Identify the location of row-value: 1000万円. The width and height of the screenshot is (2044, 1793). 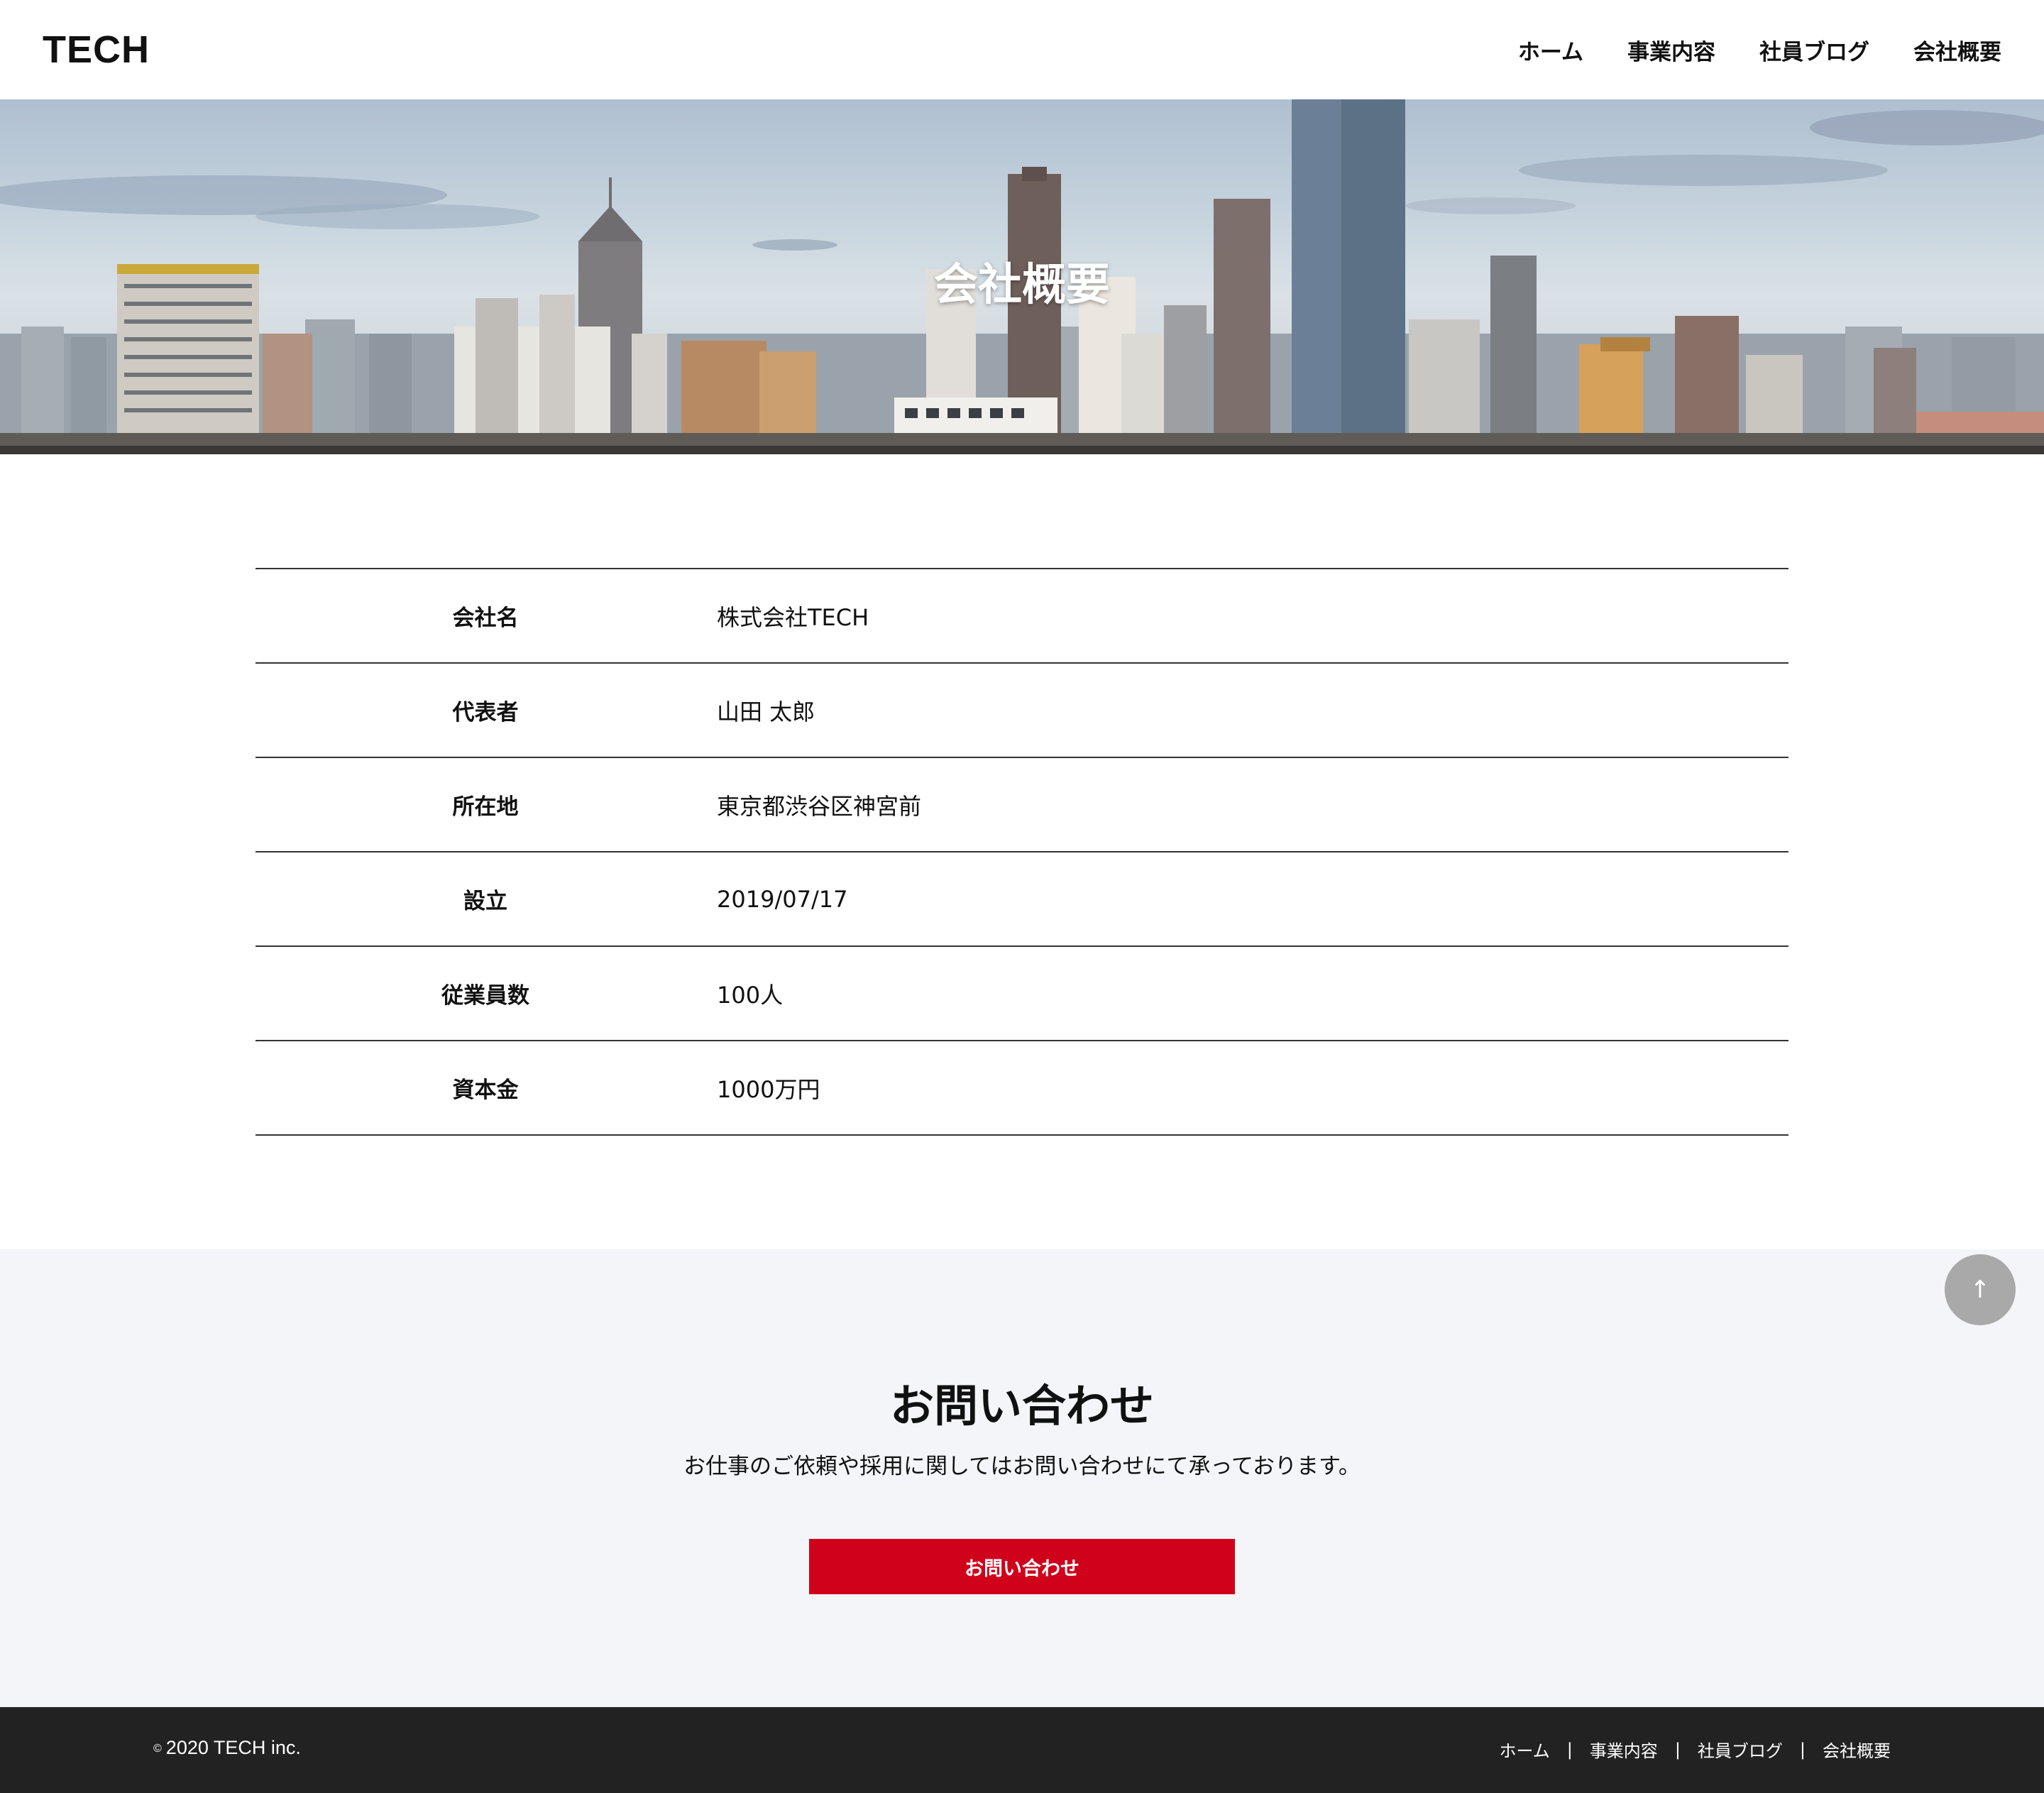
(768, 1089).